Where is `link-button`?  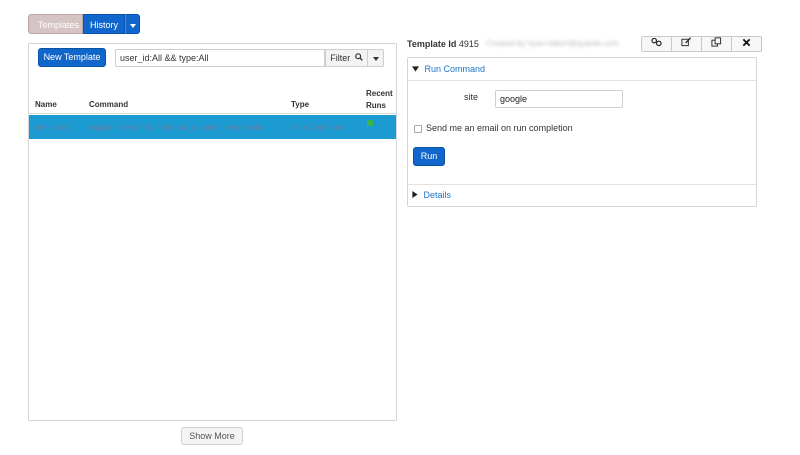
link-button is located at coordinates (656, 44).